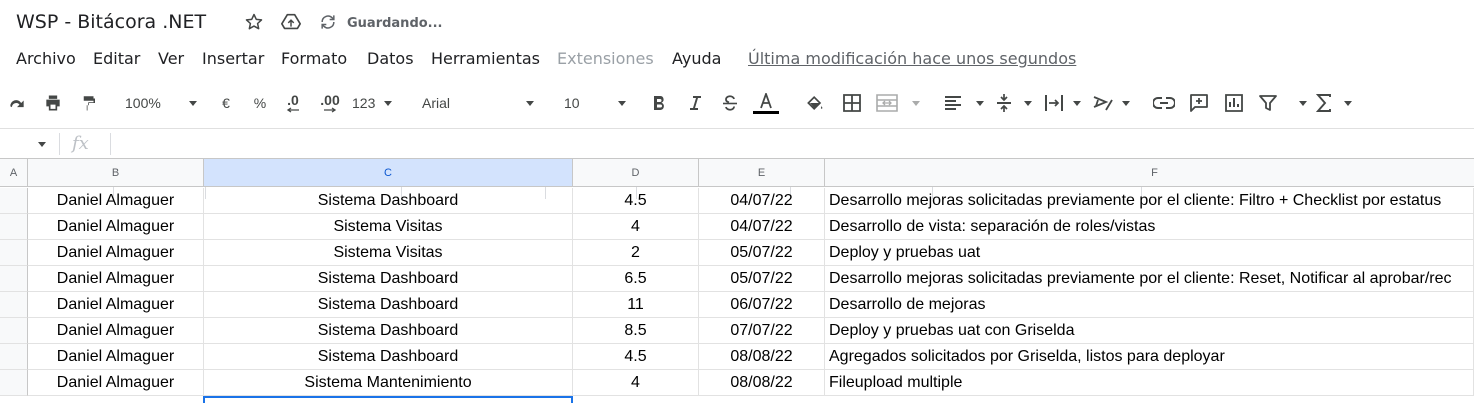 This screenshot has height=403, width=1474. I want to click on bold-button, so click(659, 103).